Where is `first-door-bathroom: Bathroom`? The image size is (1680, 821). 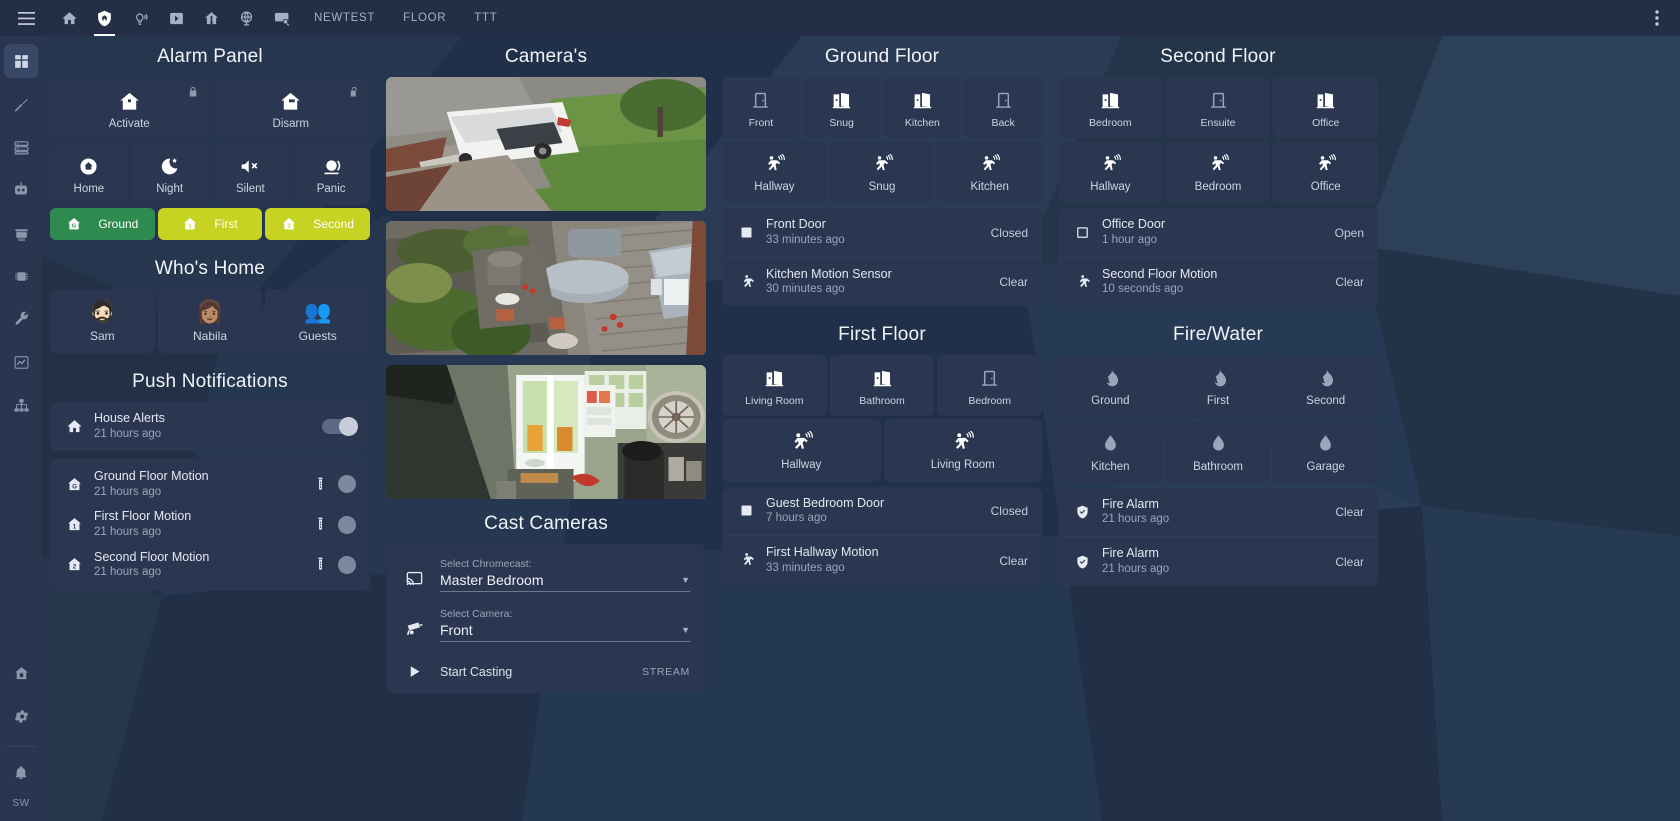
first-door-bathroom: Bathroom is located at coordinates (882, 386).